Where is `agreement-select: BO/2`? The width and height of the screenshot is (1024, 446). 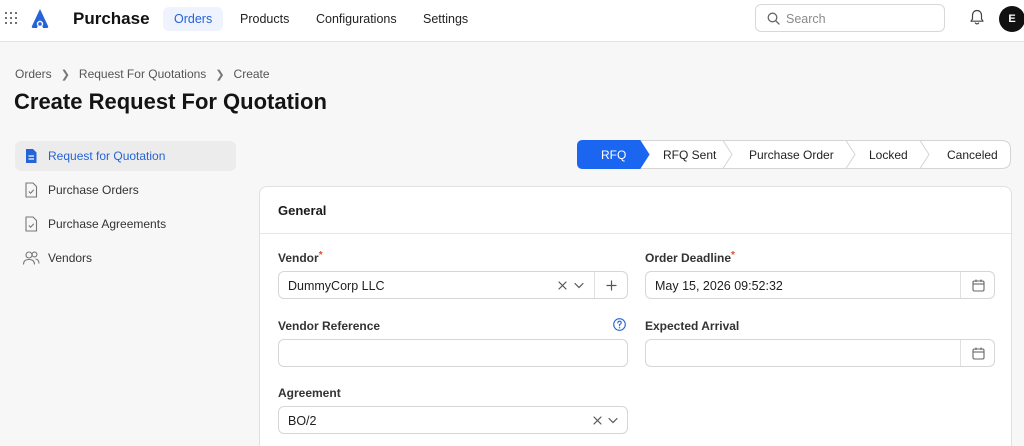 agreement-select: BO/2 is located at coordinates (453, 420).